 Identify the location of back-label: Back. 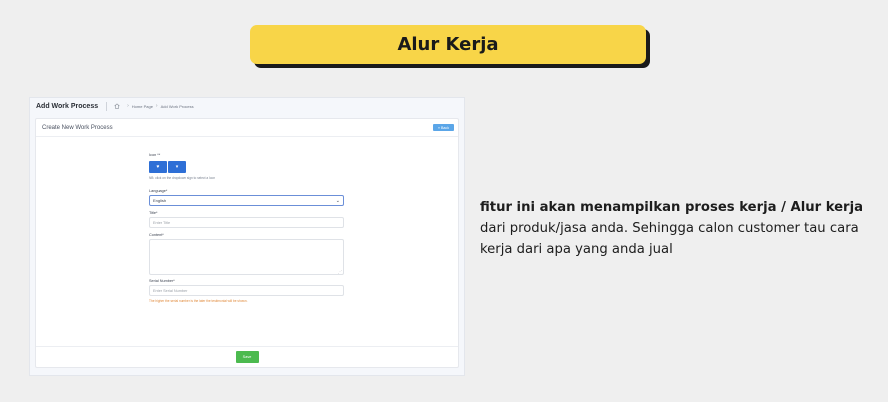
(445, 127).